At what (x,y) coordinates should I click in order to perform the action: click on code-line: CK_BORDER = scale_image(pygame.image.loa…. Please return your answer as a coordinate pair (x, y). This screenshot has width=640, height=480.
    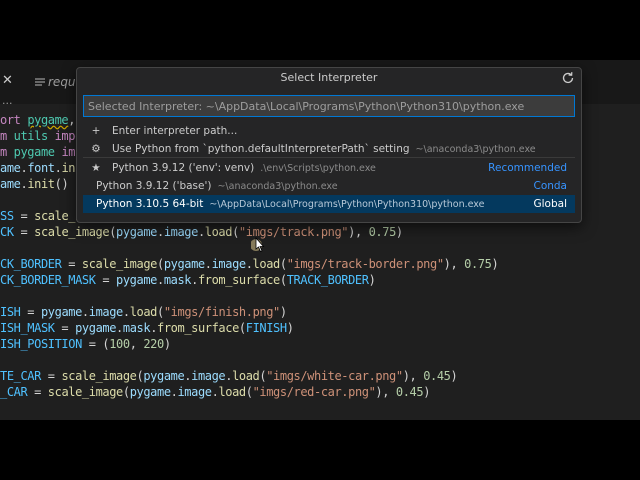
    Looking at the image, I should click on (249, 264).